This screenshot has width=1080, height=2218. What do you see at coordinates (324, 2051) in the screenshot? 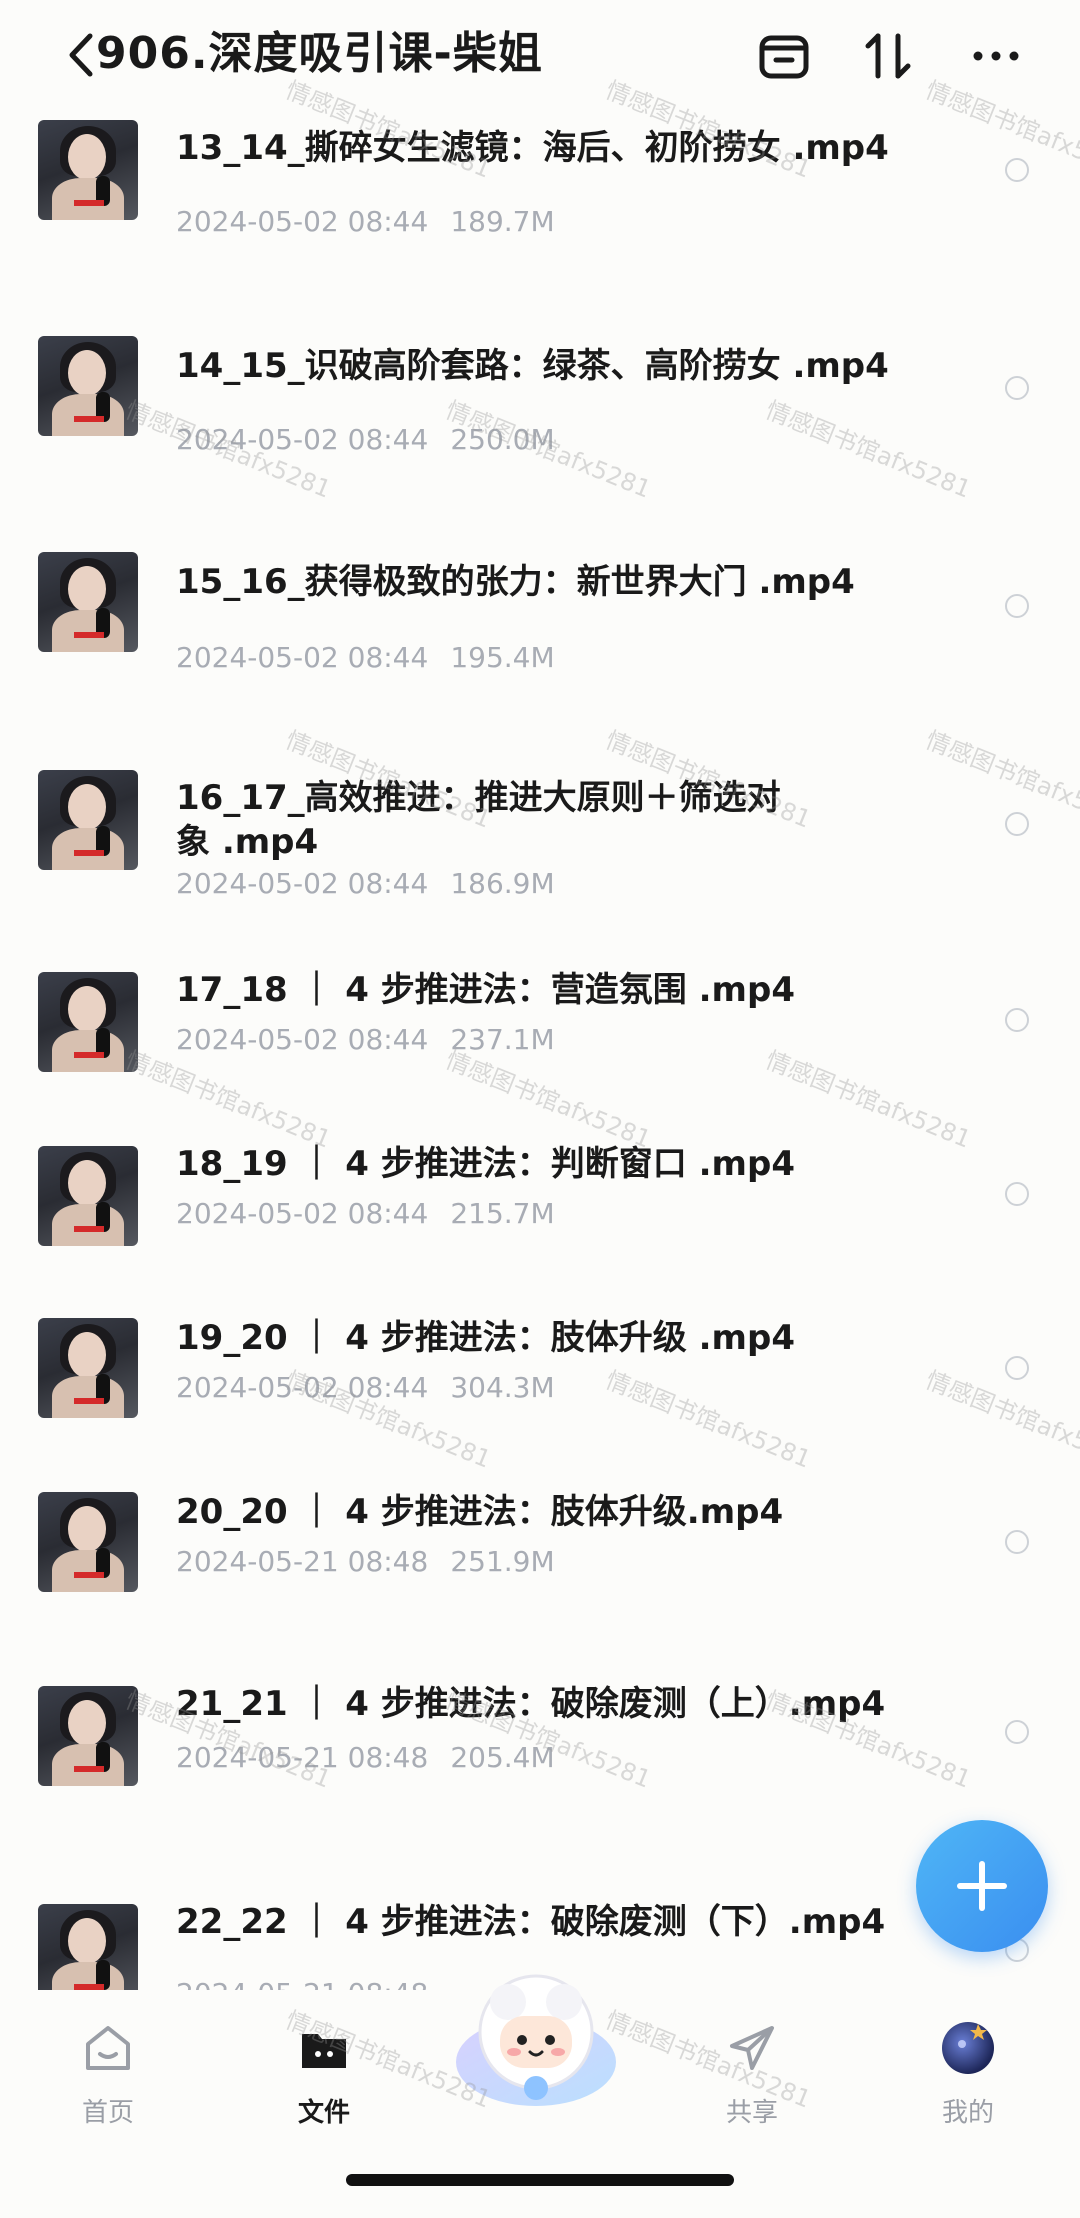
I see `folder-icon` at bounding box center [324, 2051].